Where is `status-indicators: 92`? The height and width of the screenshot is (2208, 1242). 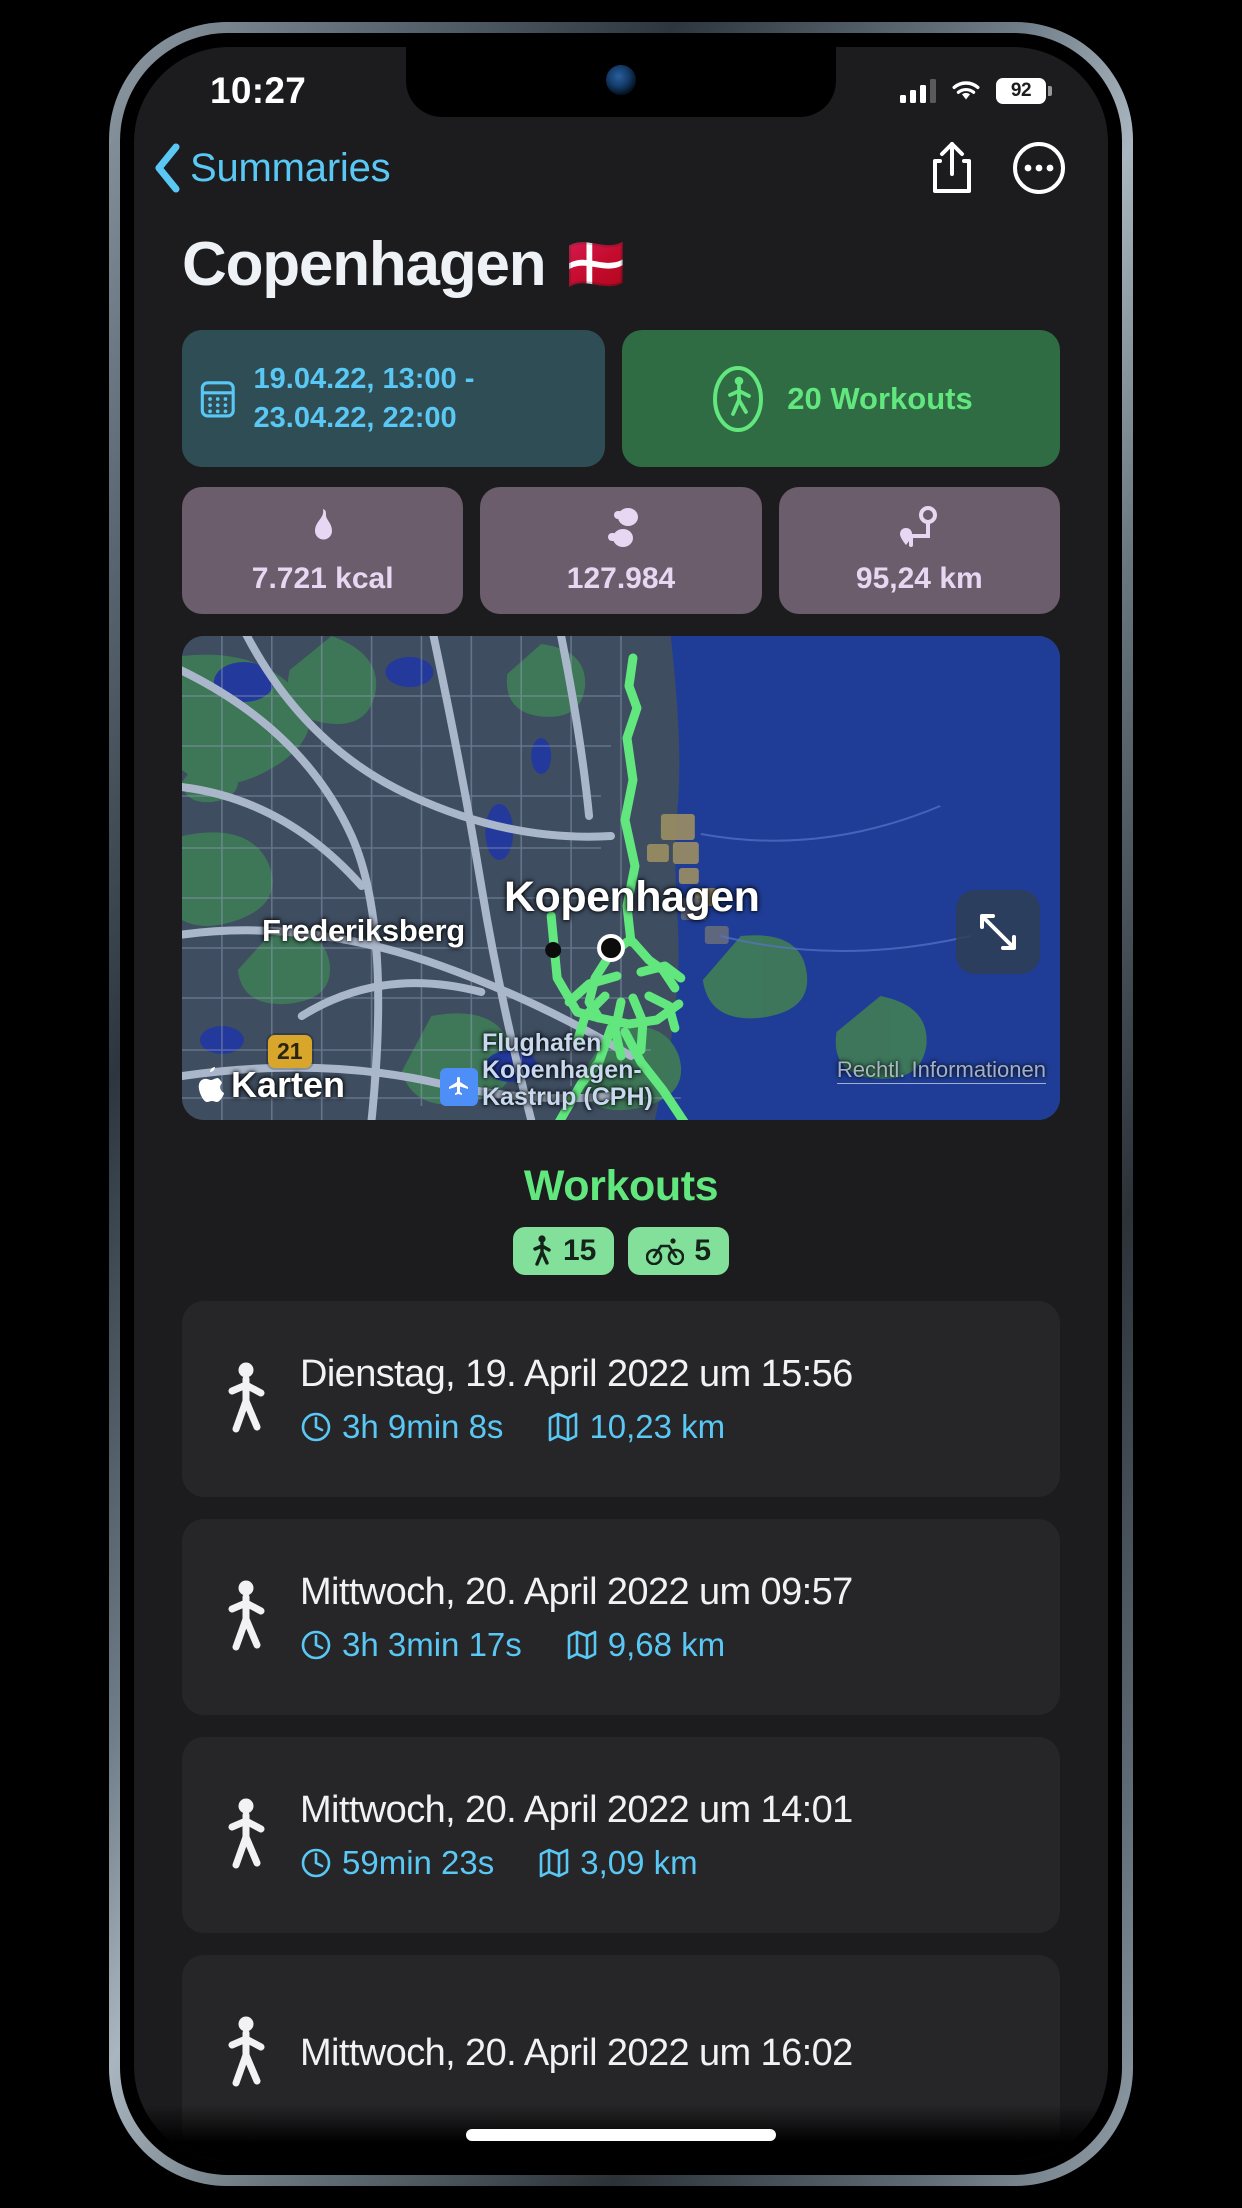 status-indicators: 92 is located at coordinates (976, 91).